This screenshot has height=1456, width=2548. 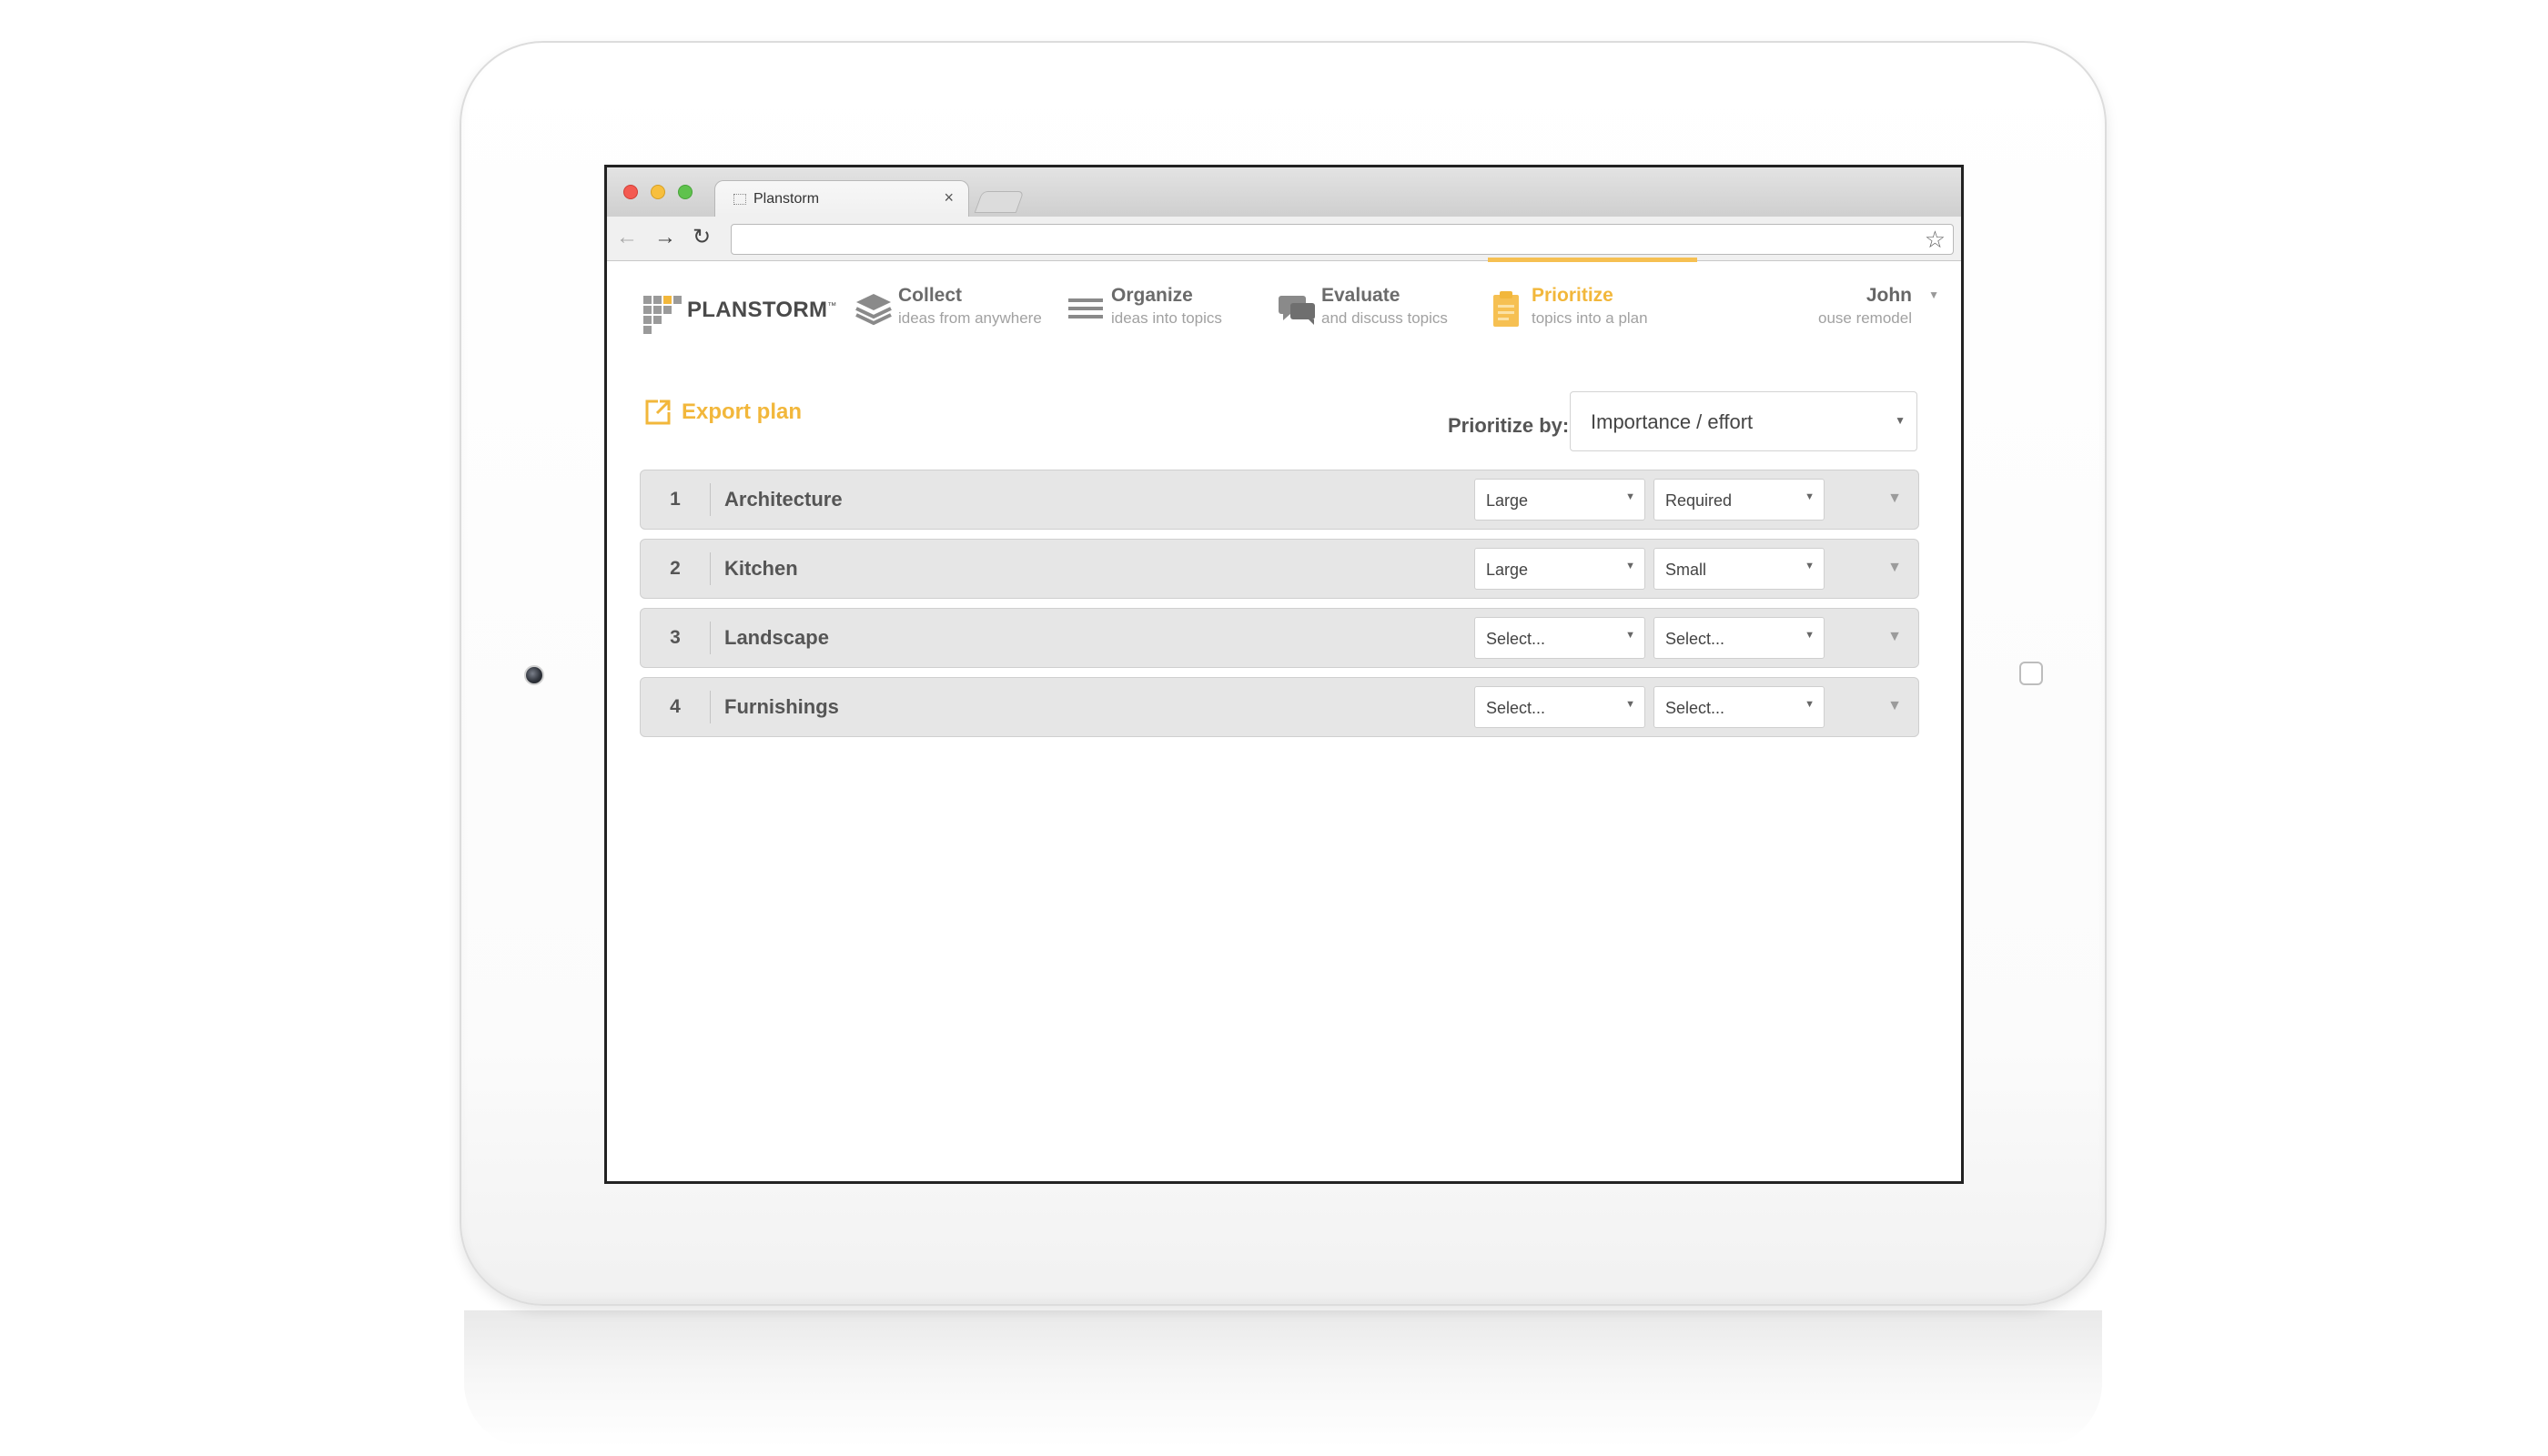 I want to click on browser-titlebar: Planstorm ×, so click(x=1284, y=192).